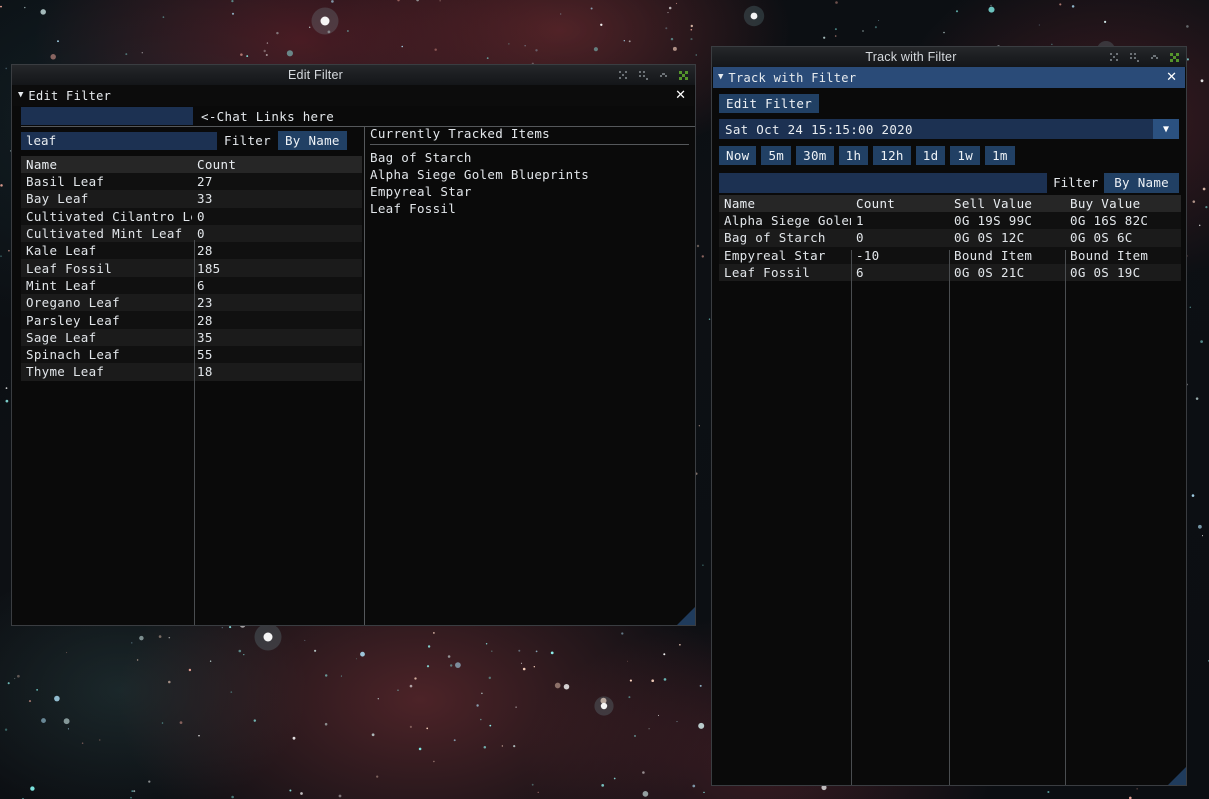  What do you see at coordinates (107, 337) in the screenshot?
I see `cell-name: Sage Leaf` at bounding box center [107, 337].